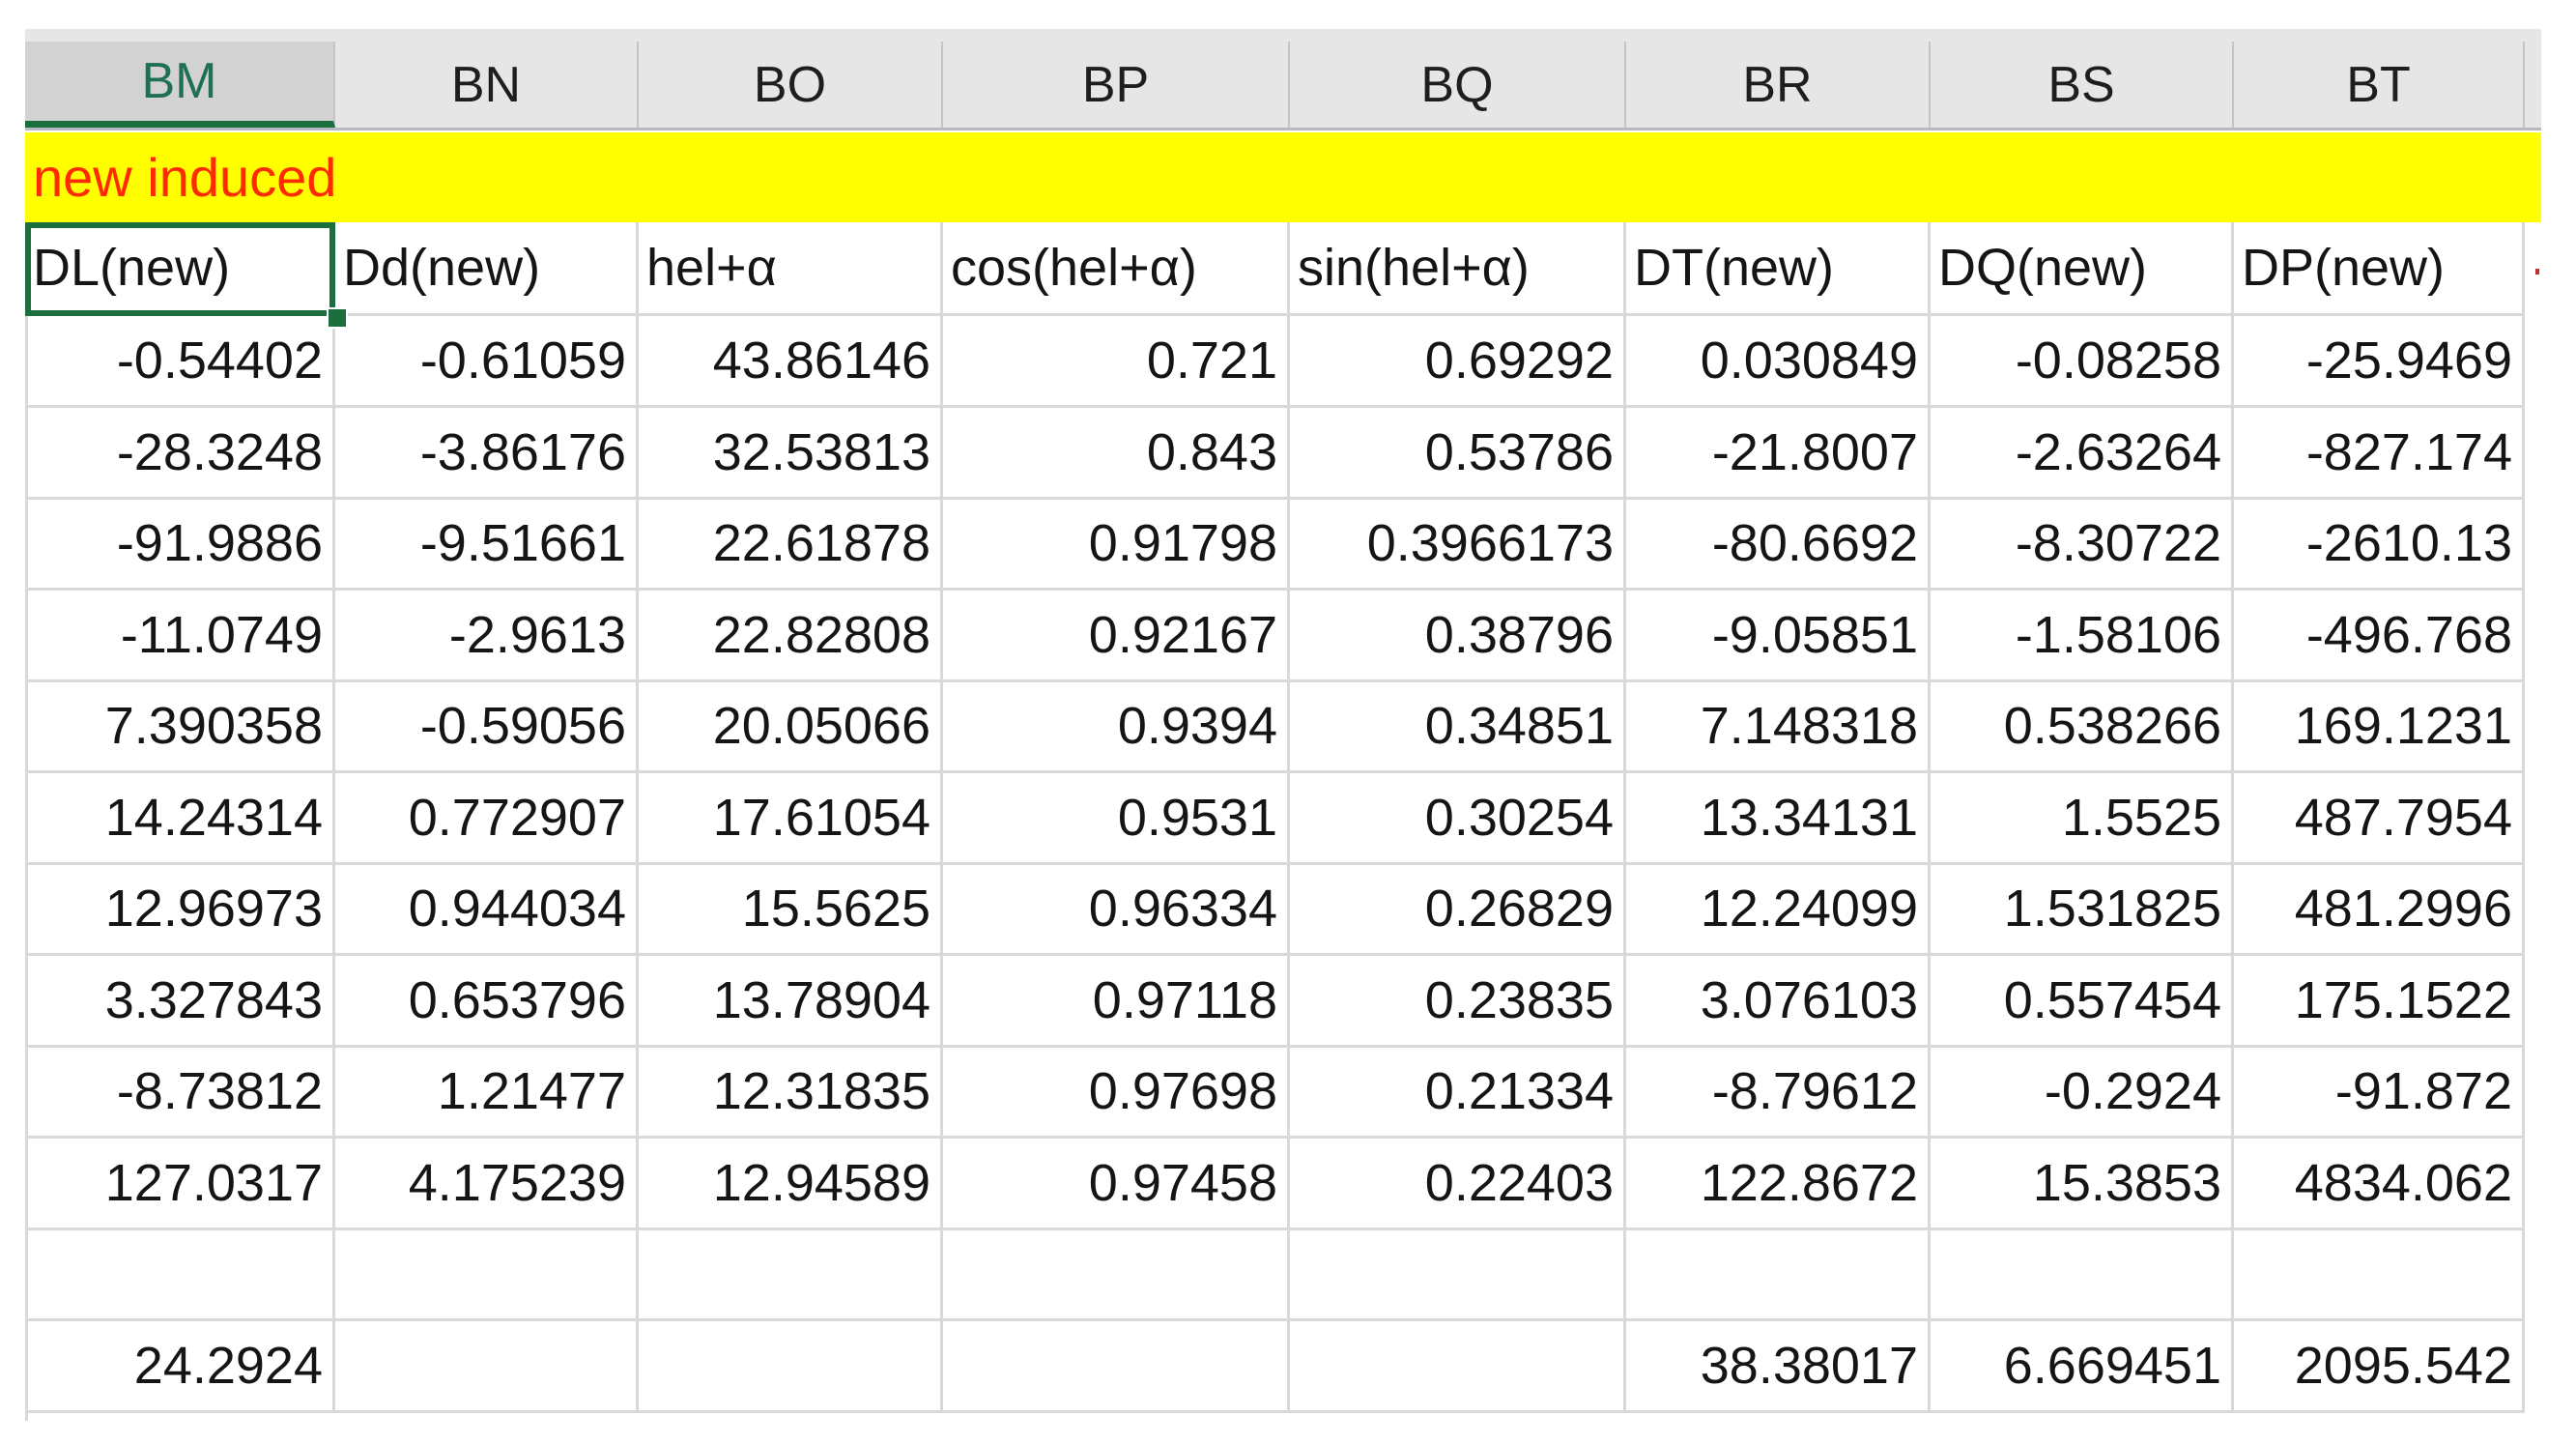 The image size is (2576, 1444). I want to click on data-cell: -25.9469, so click(2380, 362).